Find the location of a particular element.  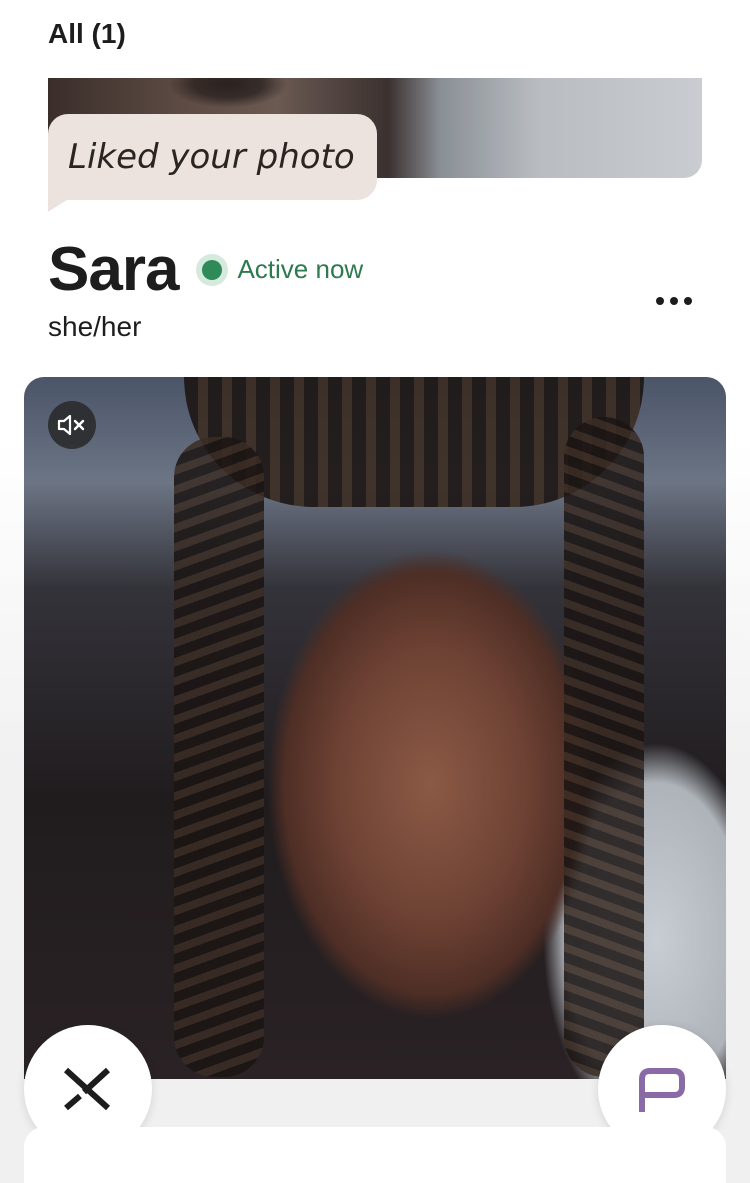

like-message-text: Liked your photo is located at coordinates (211, 157).